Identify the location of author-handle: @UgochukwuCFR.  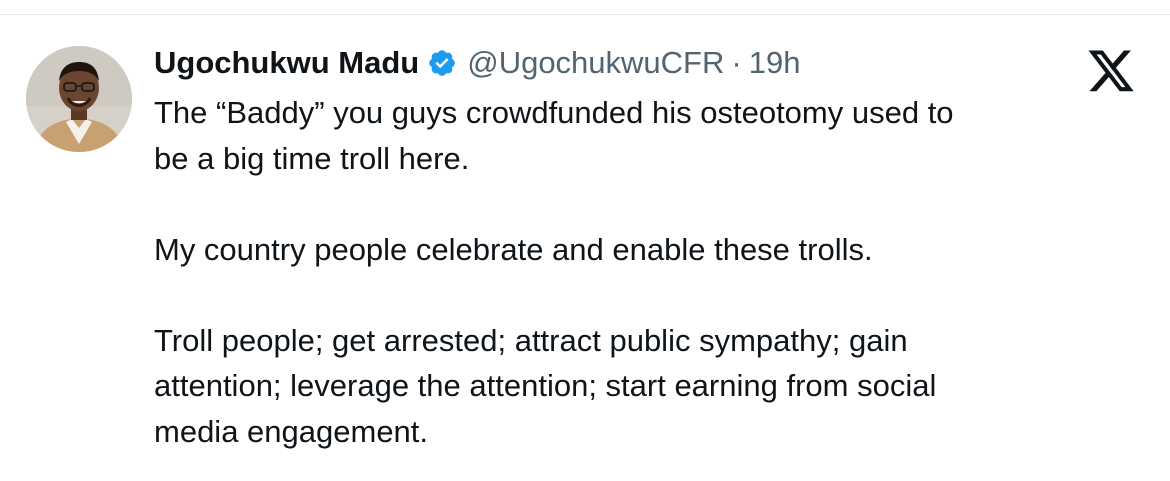
(595, 63).